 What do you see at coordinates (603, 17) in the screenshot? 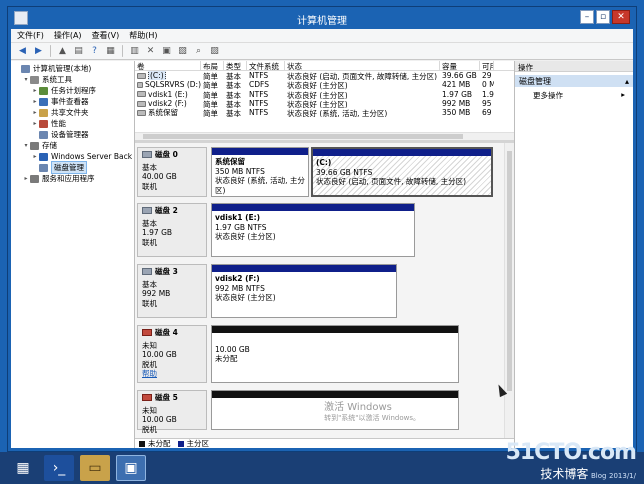
I see `maximize-button: ▫` at bounding box center [603, 17].